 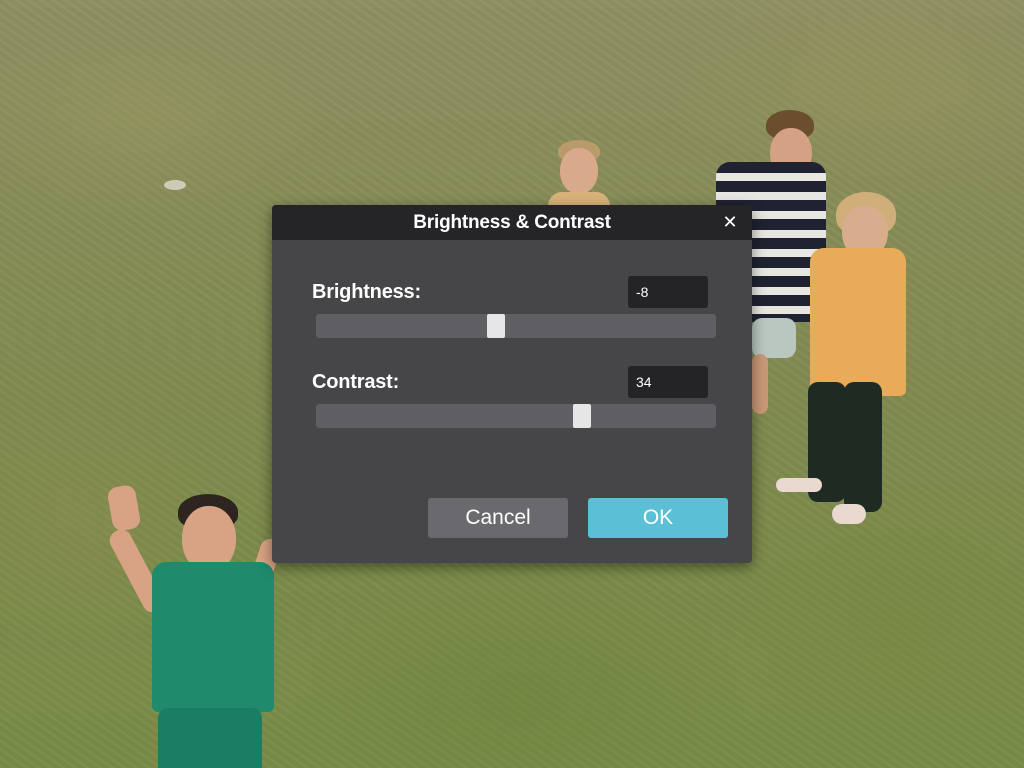 What do you see at coordinates (658, 518) in the screenshot?
I see `ok-button: OK` at bounding box center [658, 518].